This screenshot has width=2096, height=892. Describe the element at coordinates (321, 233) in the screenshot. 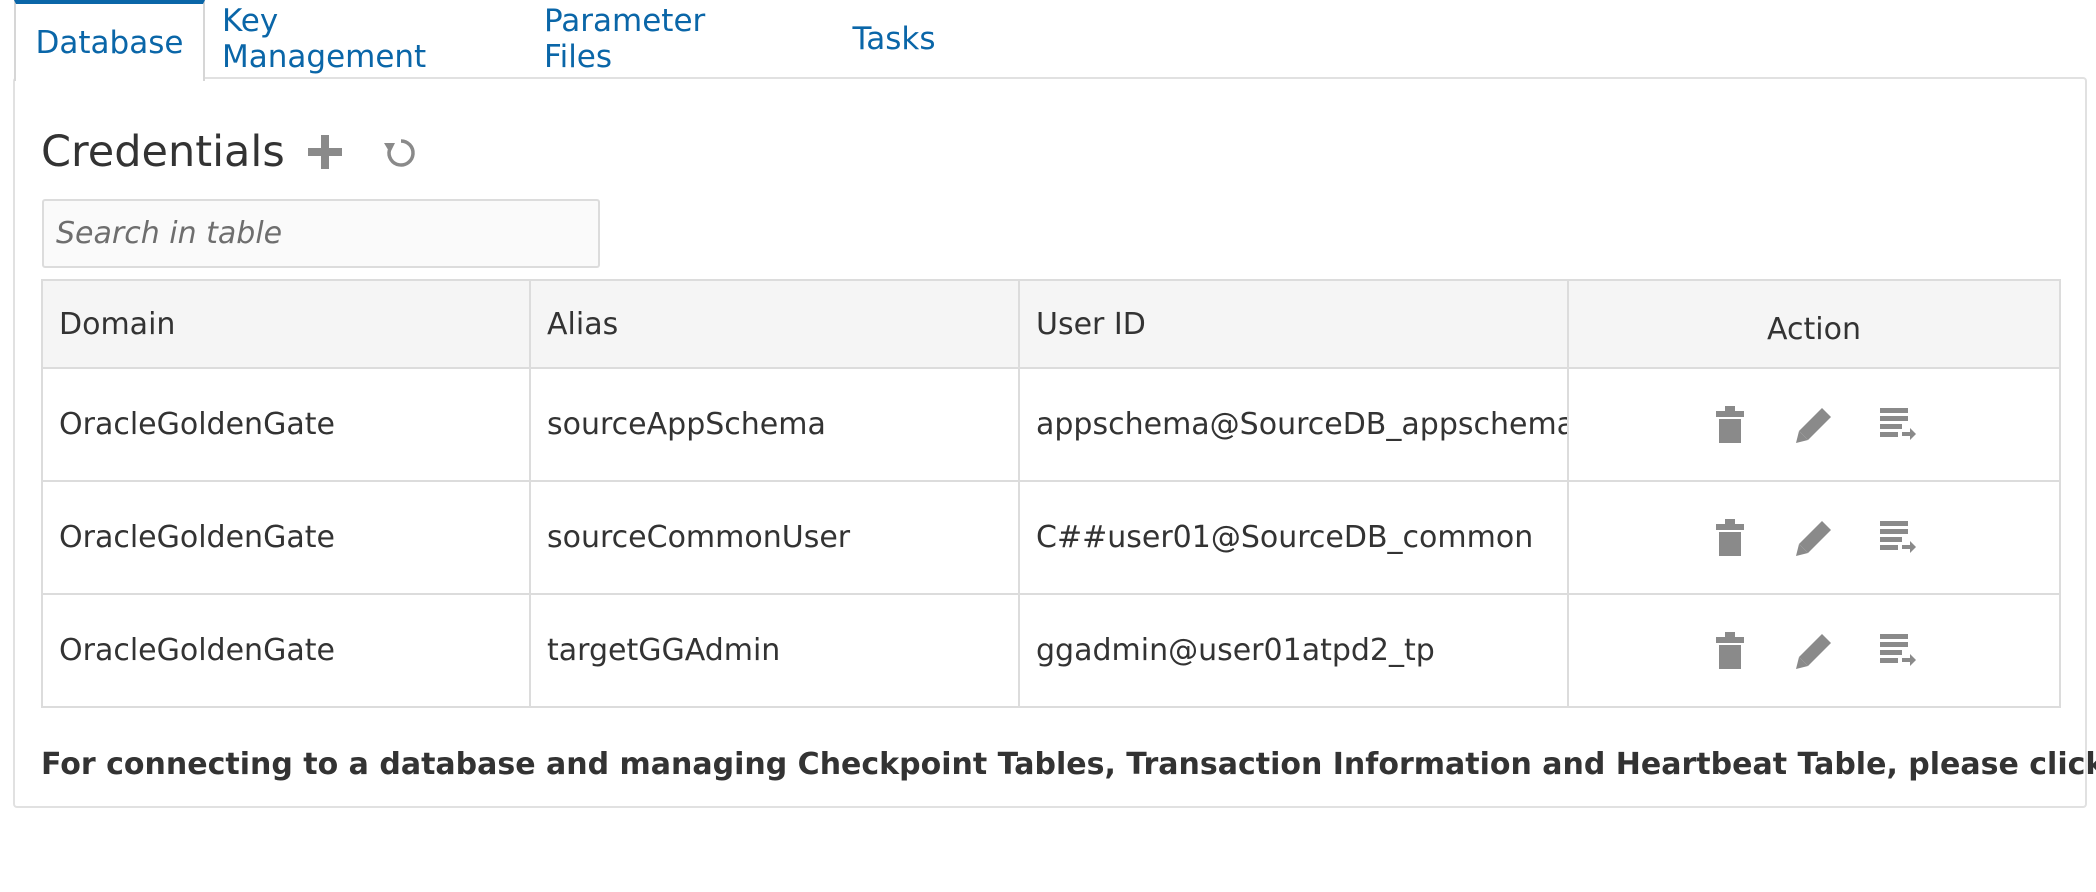

I see `search-input` at that location.